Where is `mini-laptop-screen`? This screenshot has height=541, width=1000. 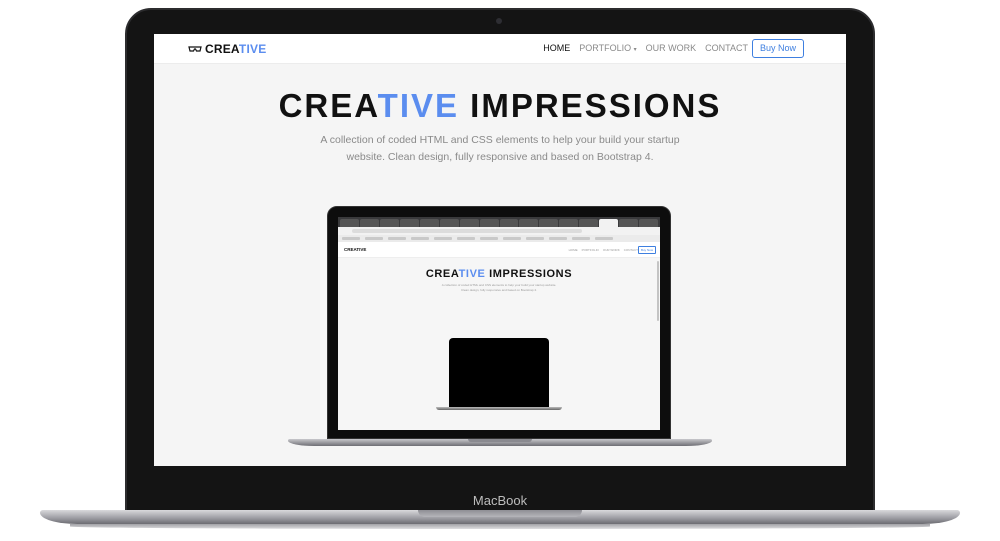
mini-laptop-screen is located at coordinates (499, 372).